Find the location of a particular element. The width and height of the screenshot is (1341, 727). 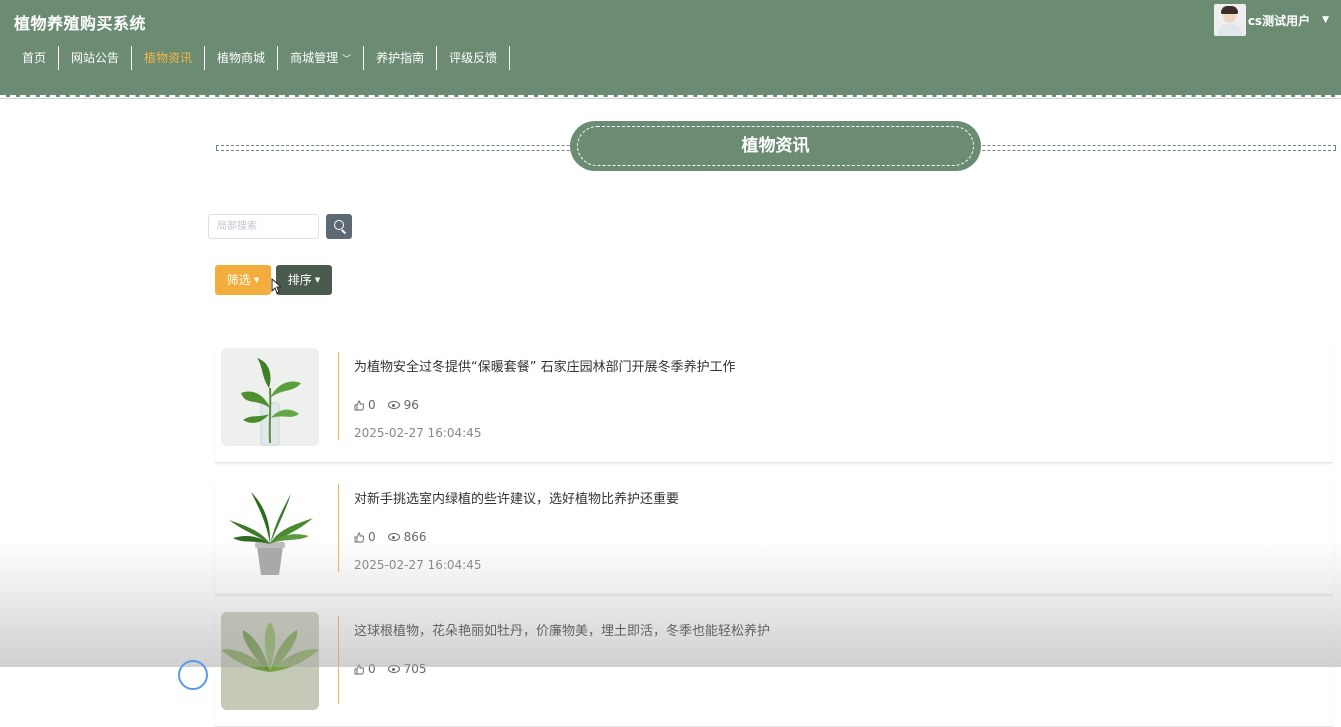

floating-circle-icon is located at coordinates (193, 675).